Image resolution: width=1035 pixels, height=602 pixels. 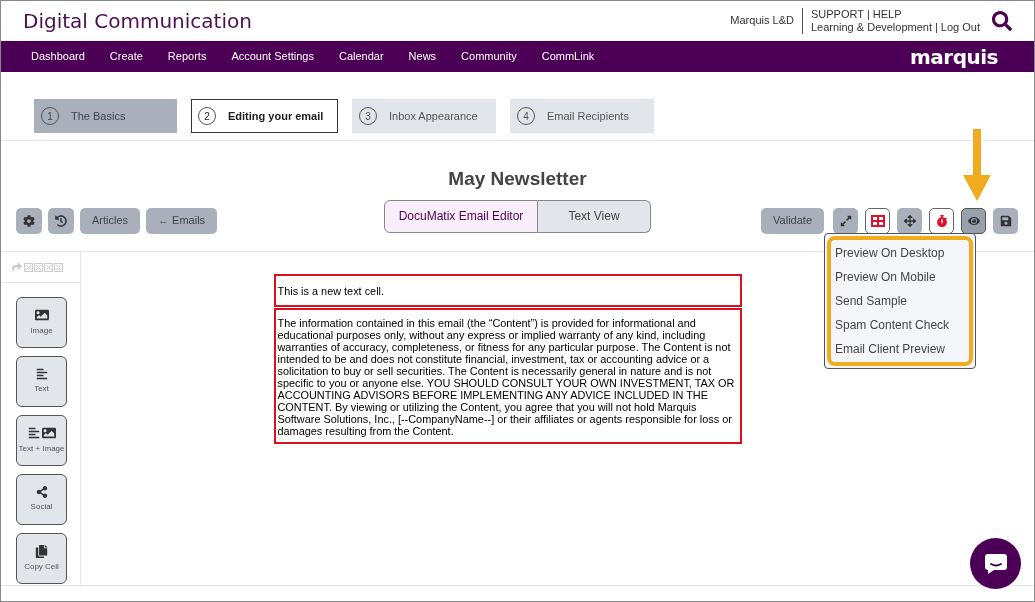 I want to click on expand-icon, so click(x=845, y=220).